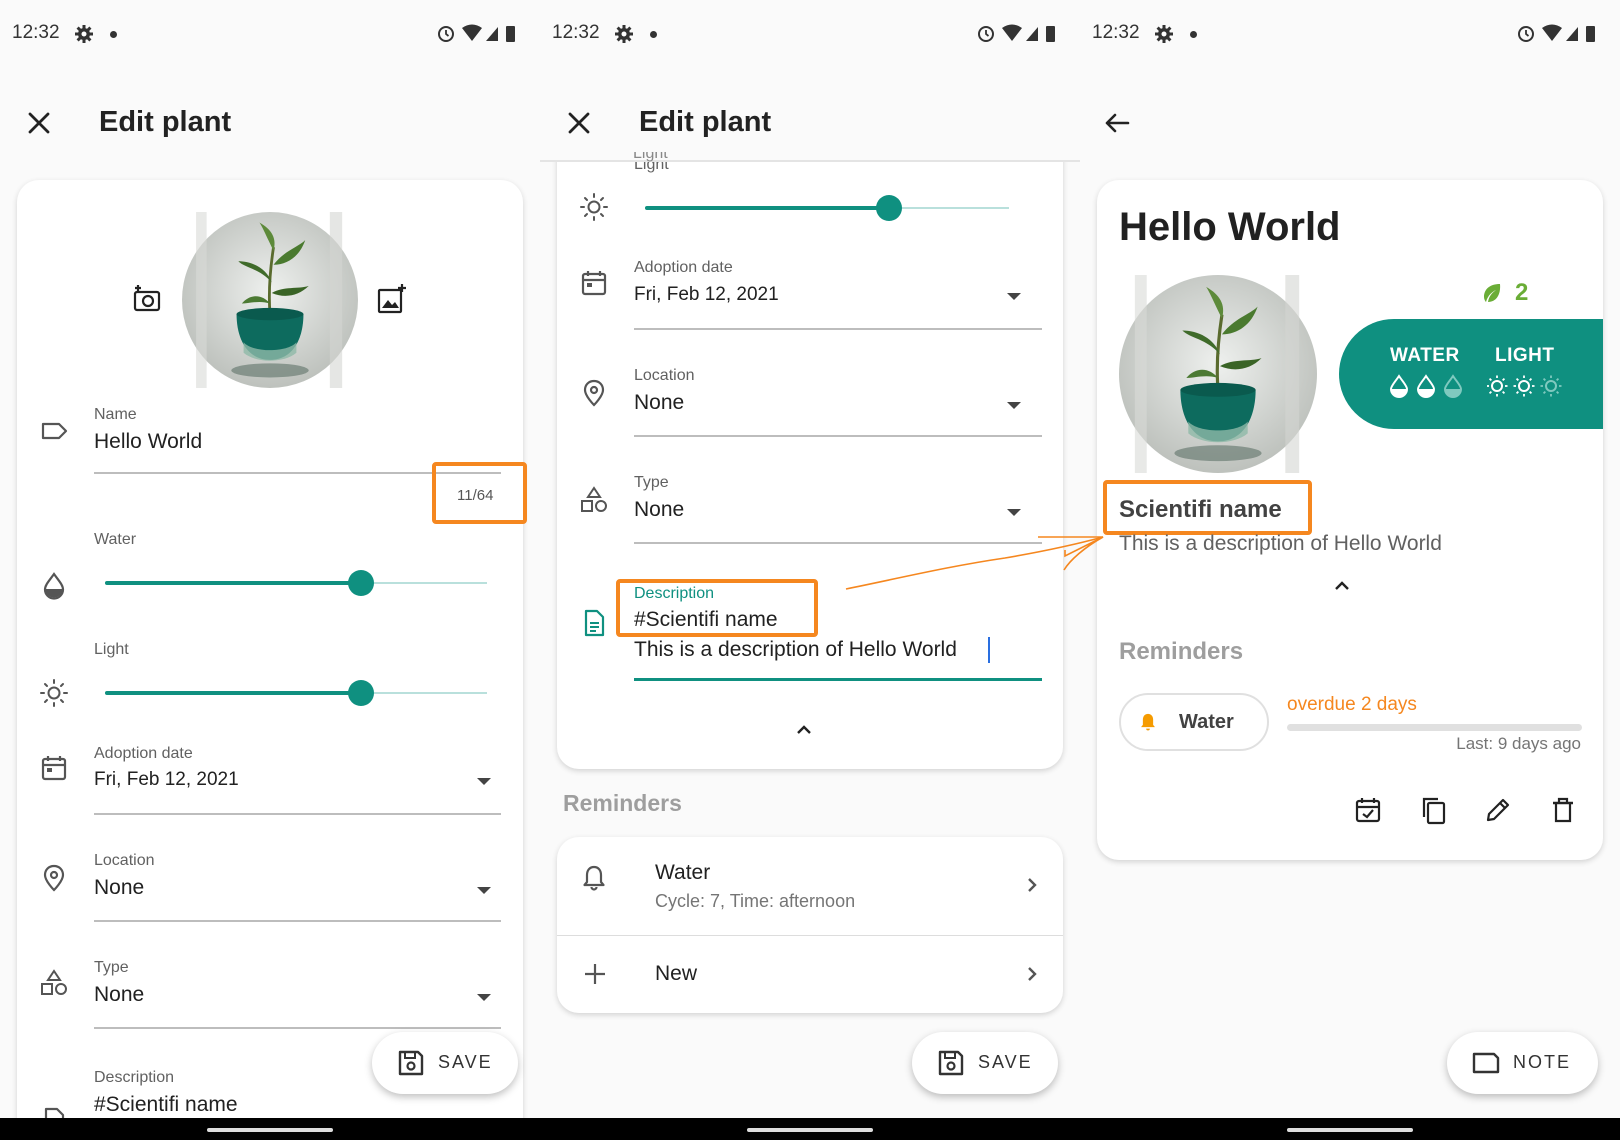 This screenshot has height=1140, width=1620. What do you see at coordinates (1032, 885) in the screenshot?
I see `chevron-right-icon` at bounding box center [1032, 885].